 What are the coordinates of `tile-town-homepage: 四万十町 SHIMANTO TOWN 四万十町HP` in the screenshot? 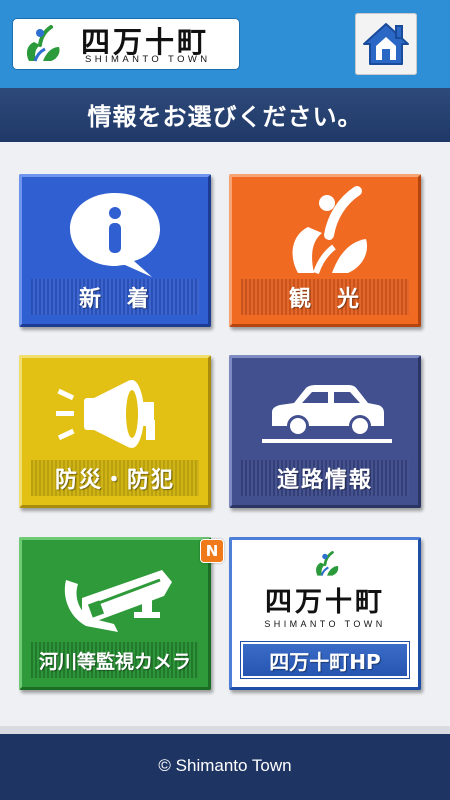 It's located at (325, 613).